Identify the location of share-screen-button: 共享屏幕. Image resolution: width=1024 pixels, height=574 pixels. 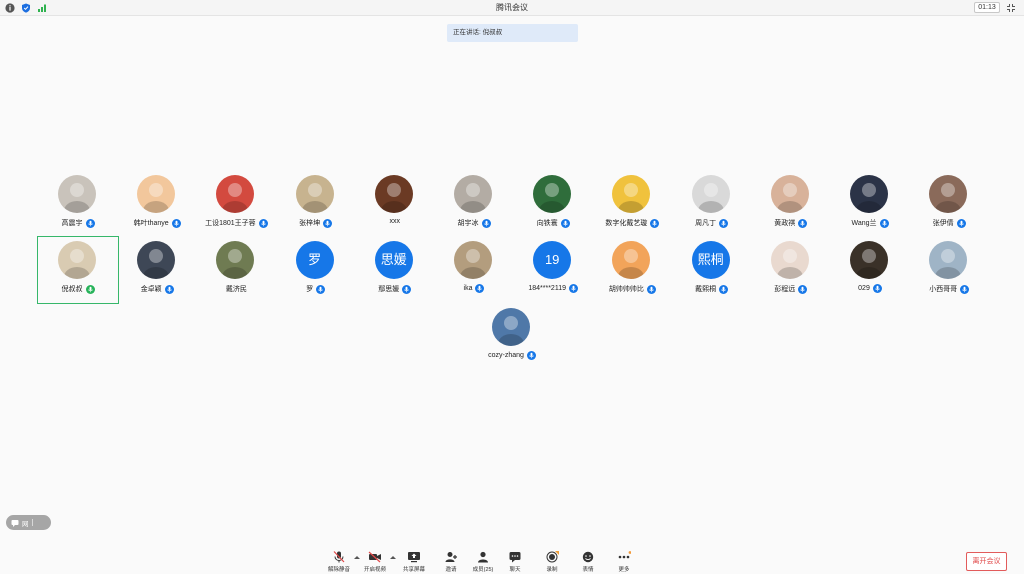
(414, 562).